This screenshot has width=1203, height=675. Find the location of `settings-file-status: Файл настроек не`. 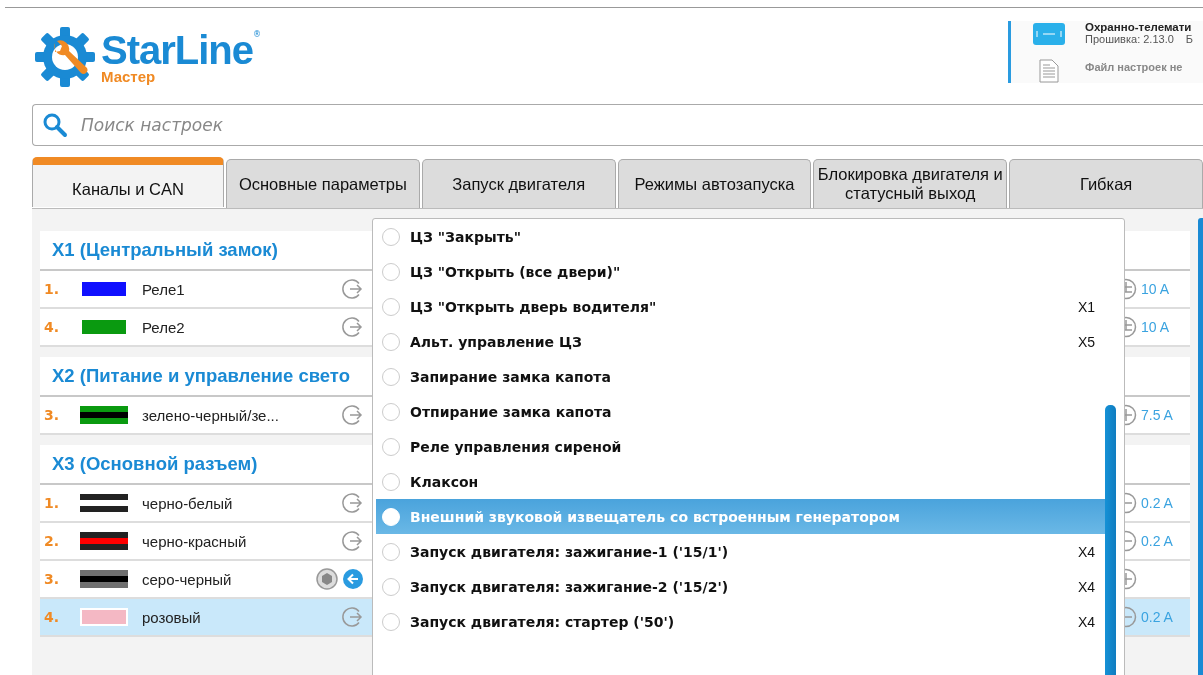

settings-file-status: Файл настроек не is located at coordinates (1134, 67).